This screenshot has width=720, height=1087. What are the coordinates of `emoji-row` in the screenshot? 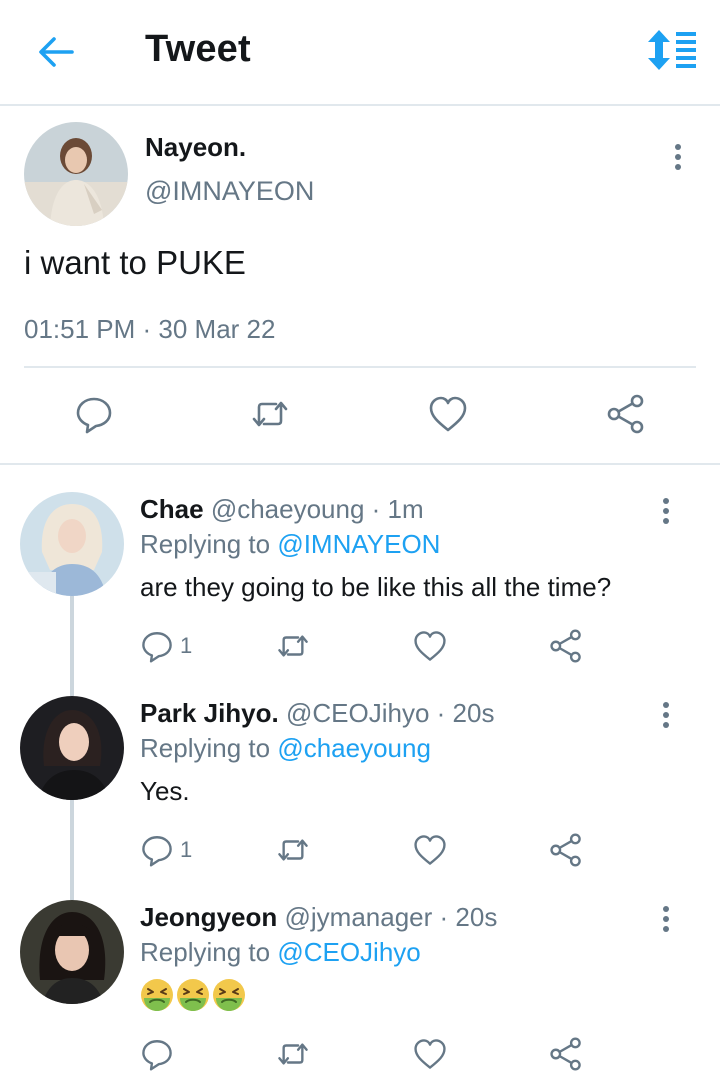 It's located at (193, 995).